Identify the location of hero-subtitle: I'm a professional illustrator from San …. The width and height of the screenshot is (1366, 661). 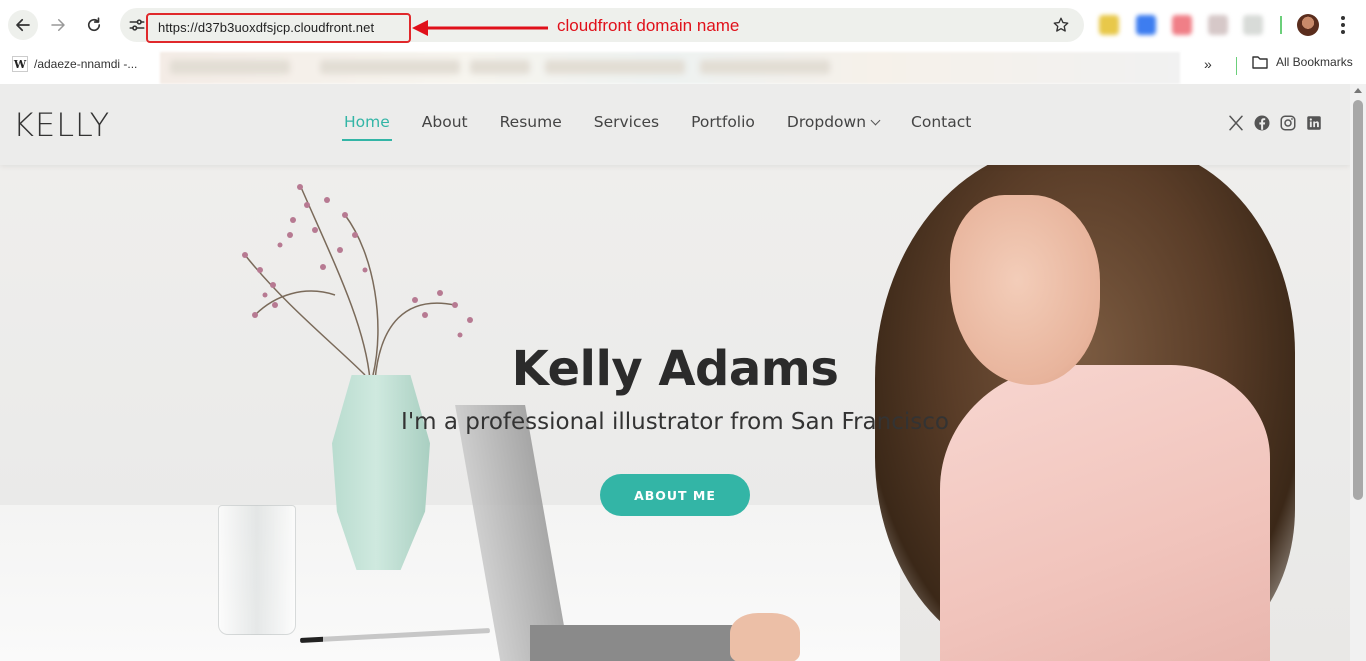
(675, 422).